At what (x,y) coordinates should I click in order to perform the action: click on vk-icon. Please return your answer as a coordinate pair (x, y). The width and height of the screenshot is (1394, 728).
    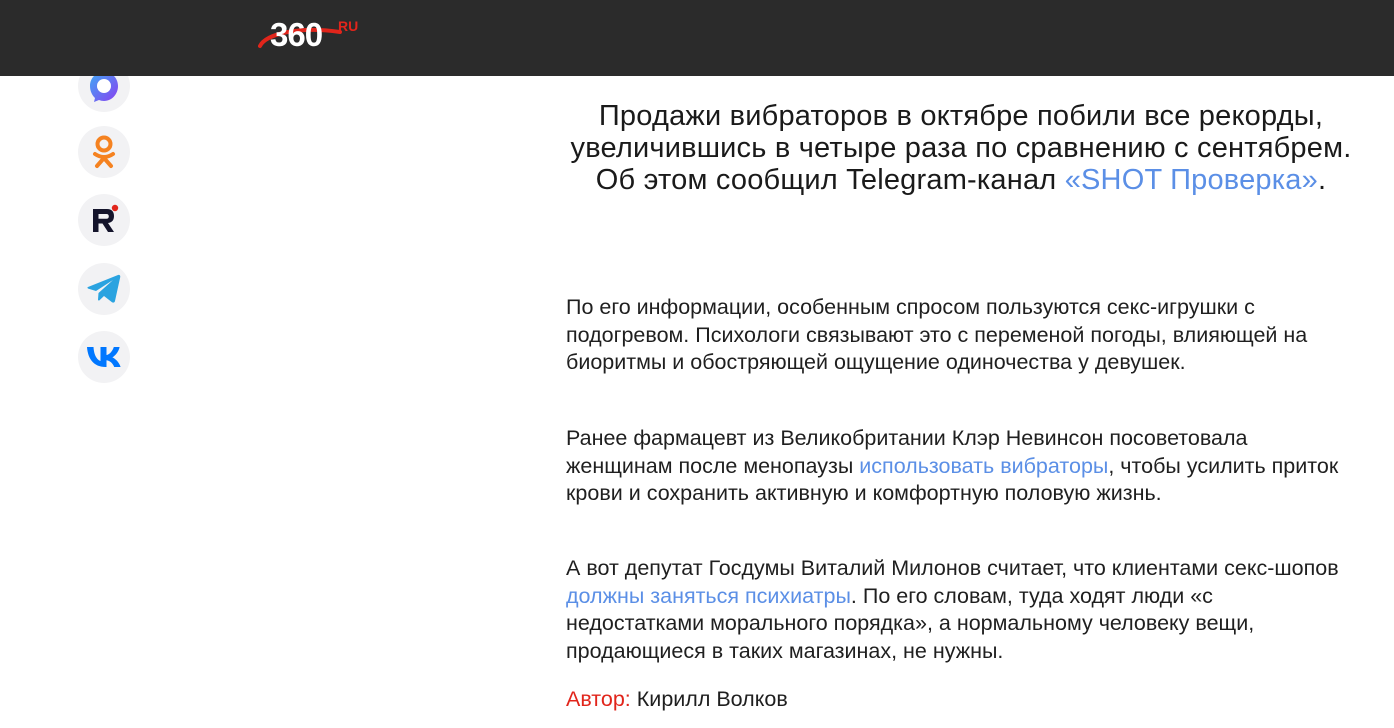
    Looking at the image, I should click on (104, 357).